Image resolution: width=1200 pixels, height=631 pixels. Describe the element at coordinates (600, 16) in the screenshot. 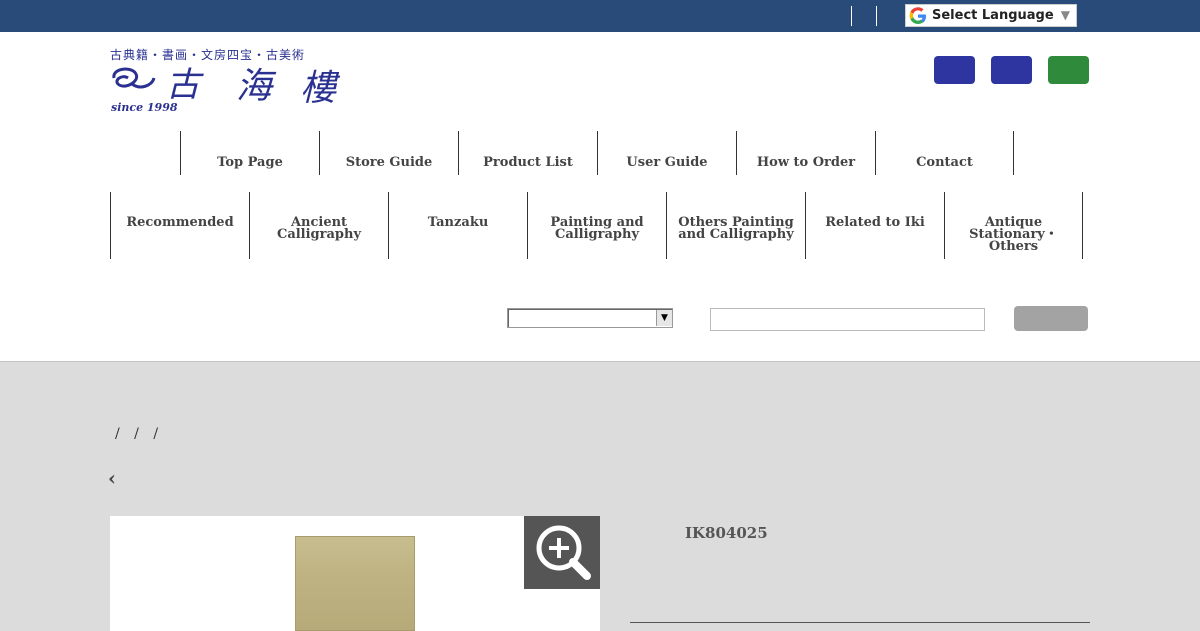

I see `top-bar: Select Language ▼` at that location.